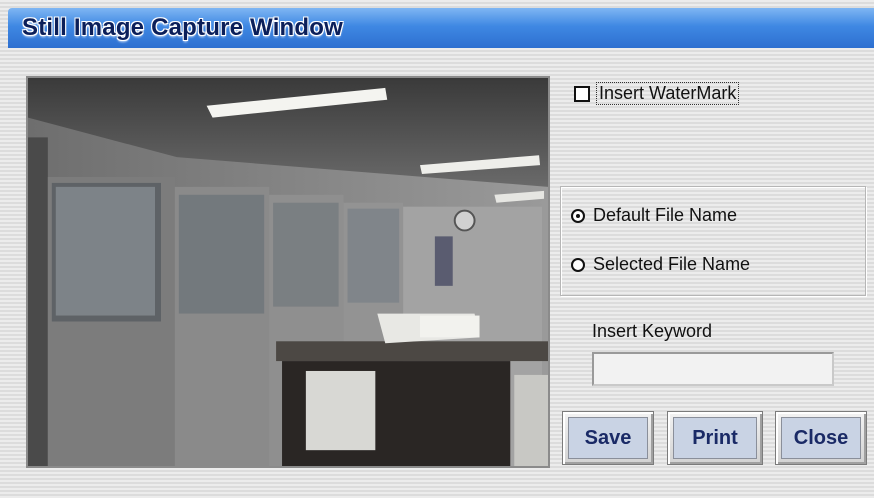 This screenshot has height=498, width=874. What do you see at coordinates (582, 93) in the screenshot?
I see `watermark-checkbox` at bounding box center [582, 93].